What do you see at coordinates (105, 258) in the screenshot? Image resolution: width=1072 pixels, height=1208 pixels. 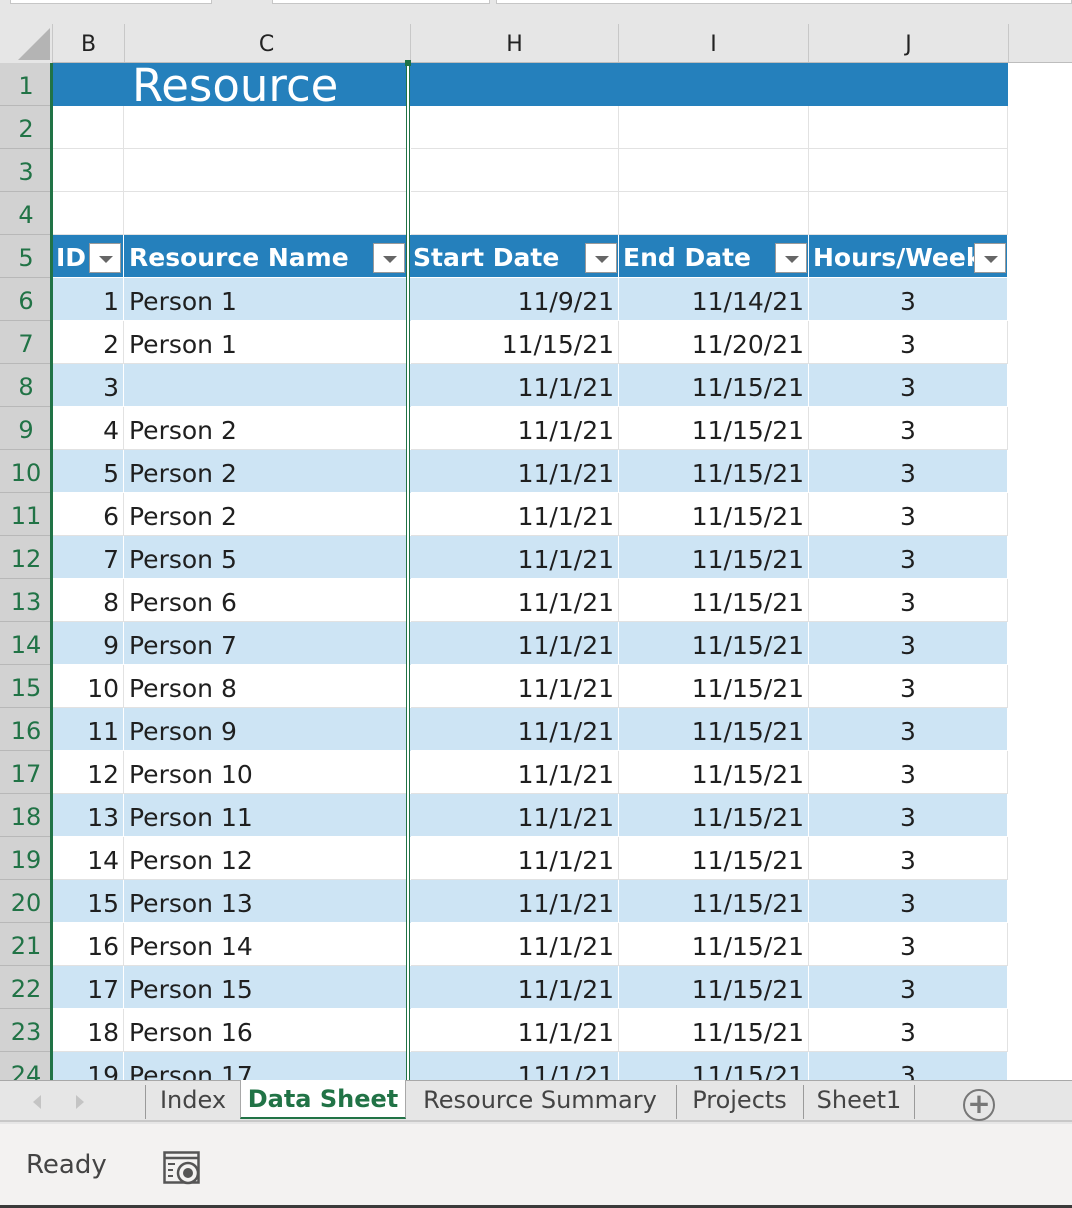 I see `filter-dropdown-id` at bounding box center [105, 258].